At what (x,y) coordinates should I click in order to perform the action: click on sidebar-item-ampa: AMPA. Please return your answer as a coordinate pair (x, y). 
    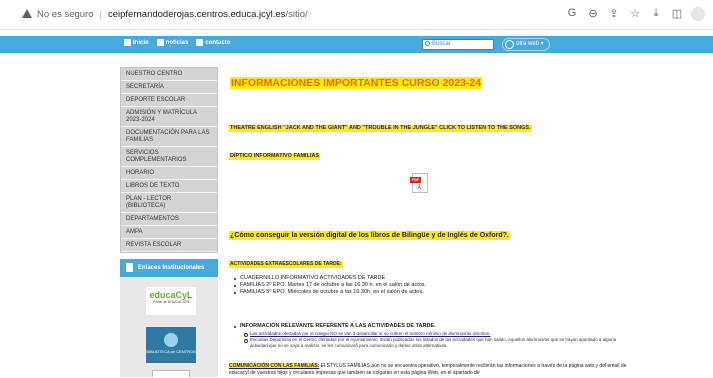
    Looking at the image, I should click on (169, 232).